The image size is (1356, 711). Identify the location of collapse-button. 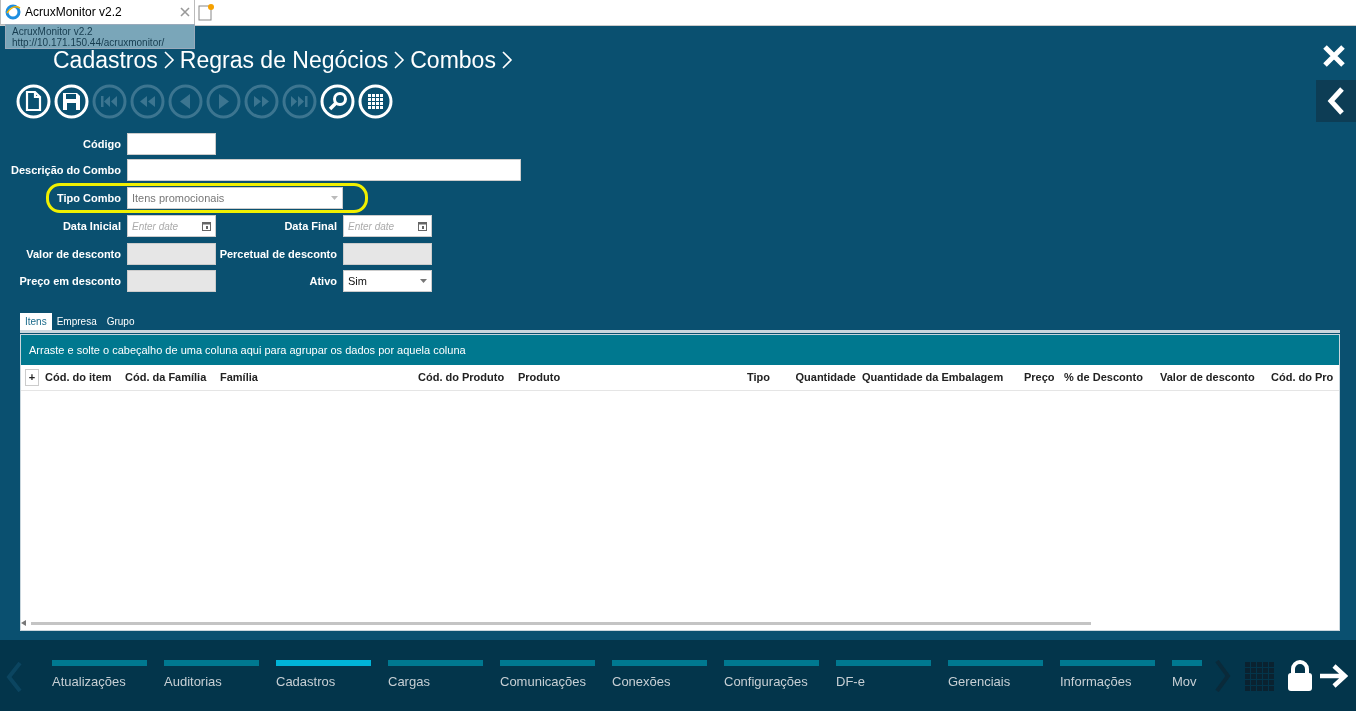
(1336, 101).